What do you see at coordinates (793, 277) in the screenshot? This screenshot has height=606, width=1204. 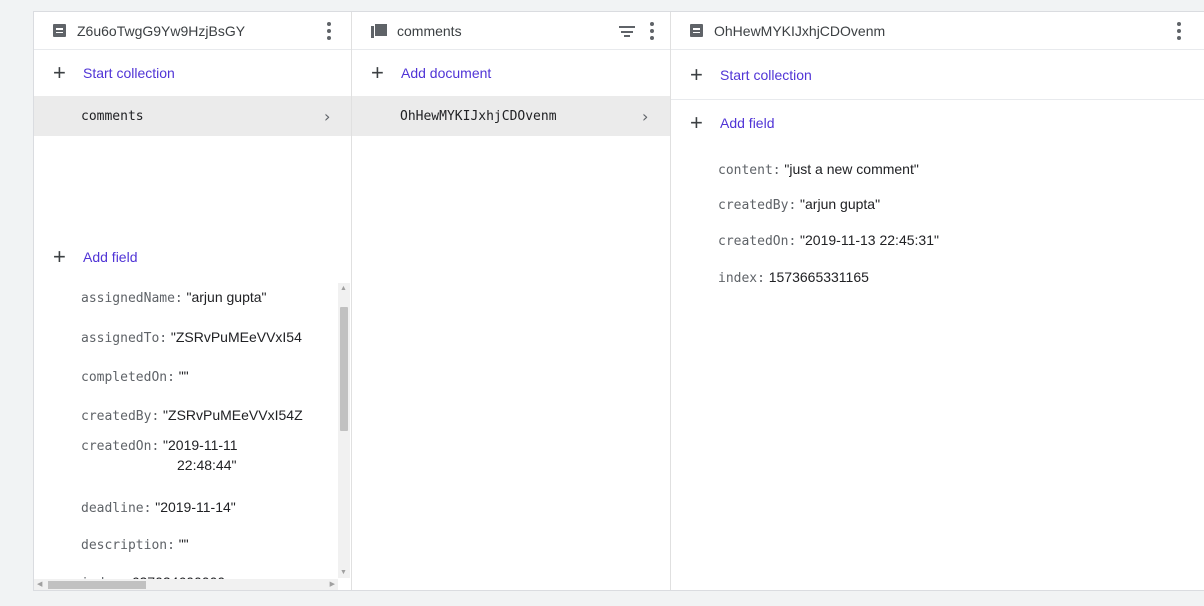 I see `field-row: index: 1573665331165` at bounding box center [793, 277].